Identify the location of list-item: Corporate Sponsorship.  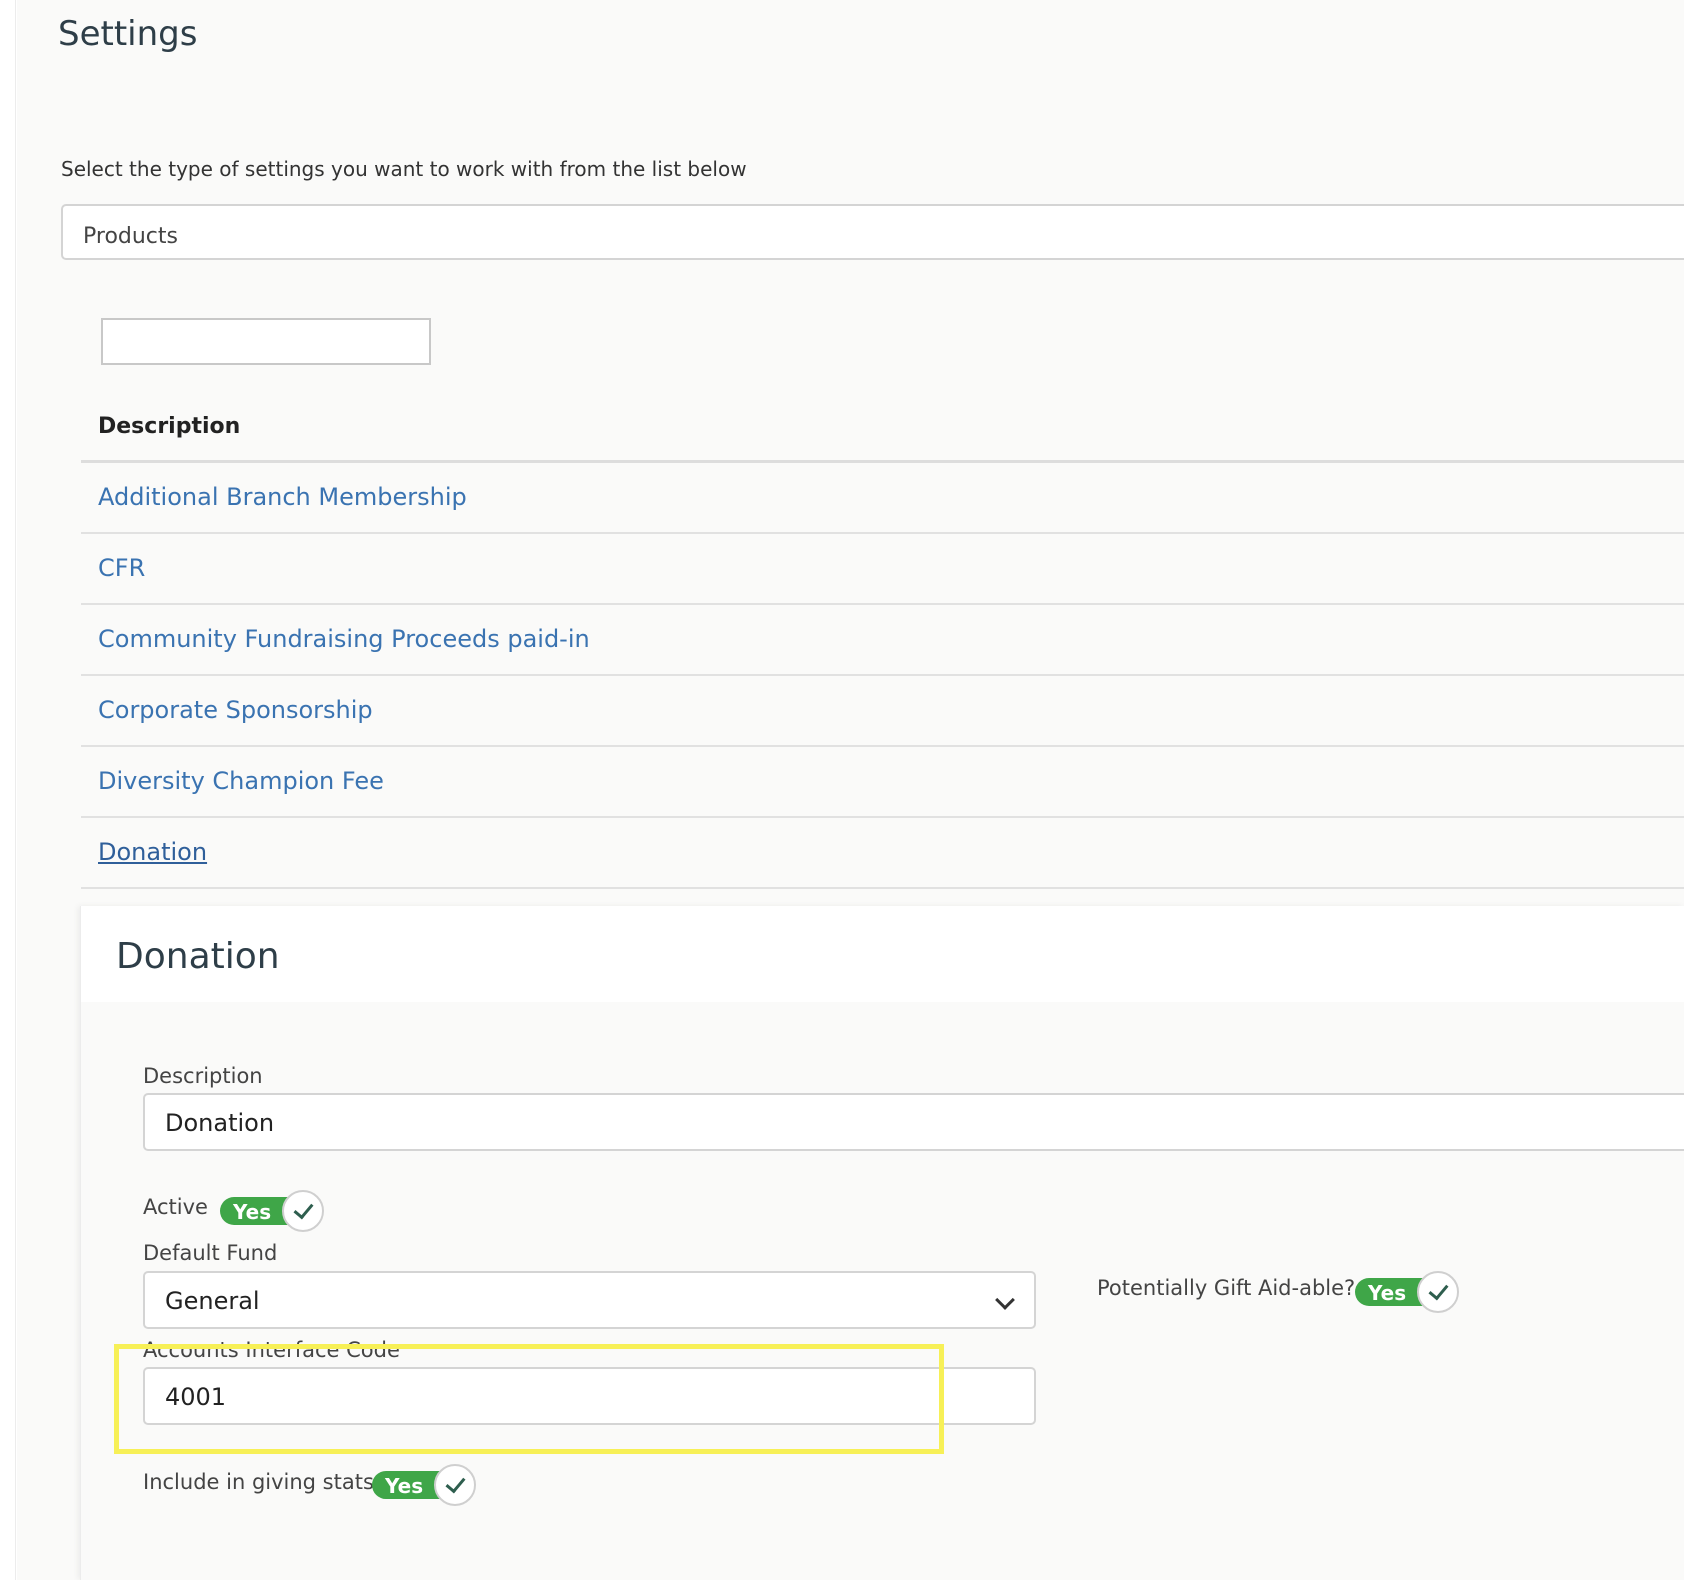
(882, 711).